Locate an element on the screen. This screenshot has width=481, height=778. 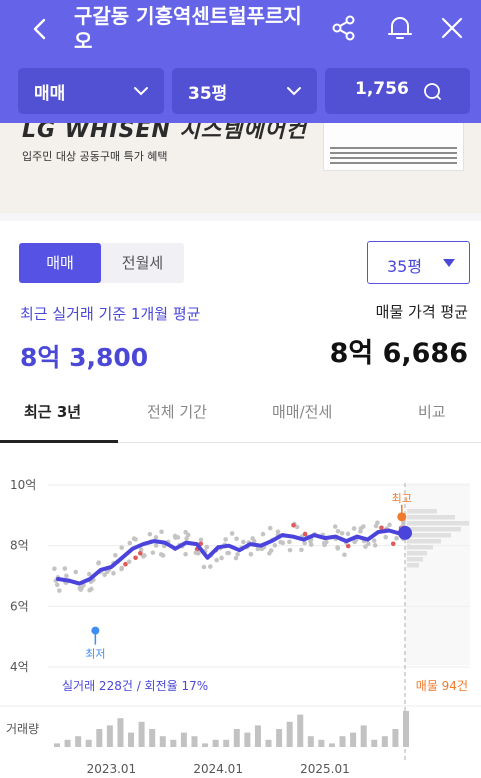
toggle-rent: 전월세 is located at coordinates (142, 263).